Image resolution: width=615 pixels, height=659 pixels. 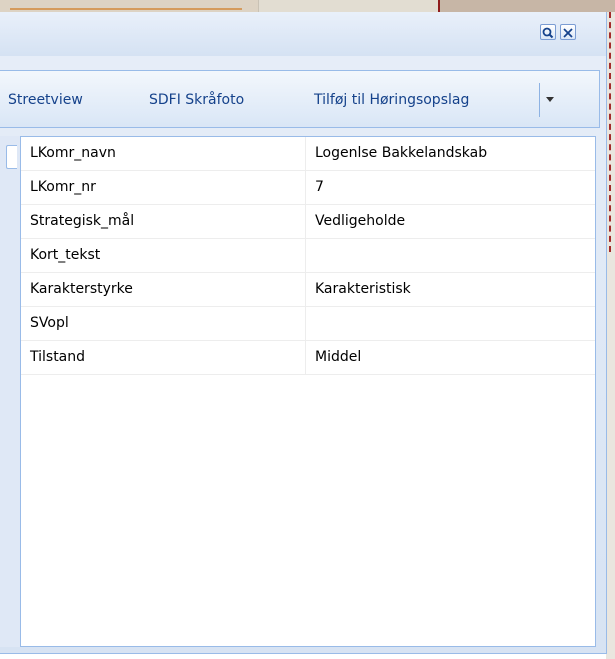 What do you see at coordinates (338, 357) in the screenshot?
I see `field-value-cell: Middel` at bounding box center [338, 357].